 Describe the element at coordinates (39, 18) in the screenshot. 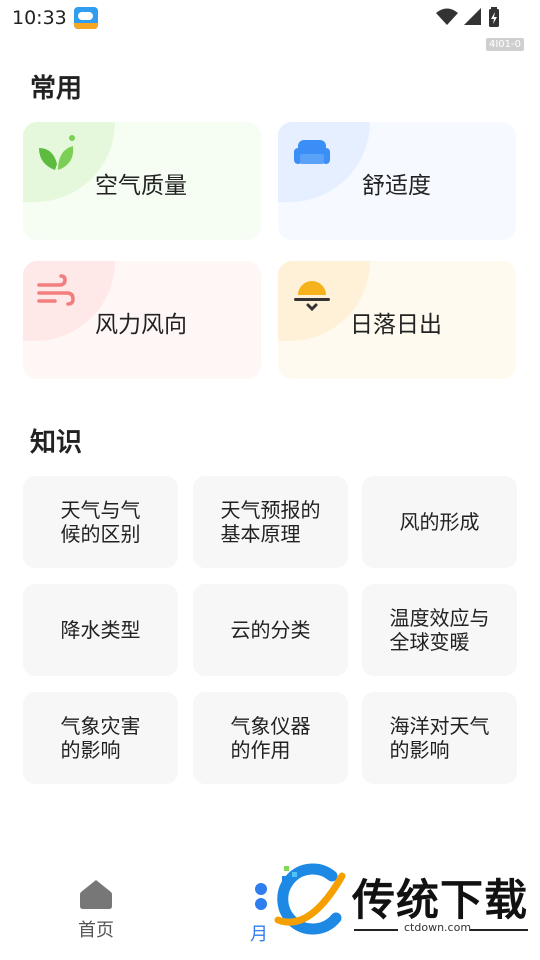

I see `status-time: 10:33` at that location.